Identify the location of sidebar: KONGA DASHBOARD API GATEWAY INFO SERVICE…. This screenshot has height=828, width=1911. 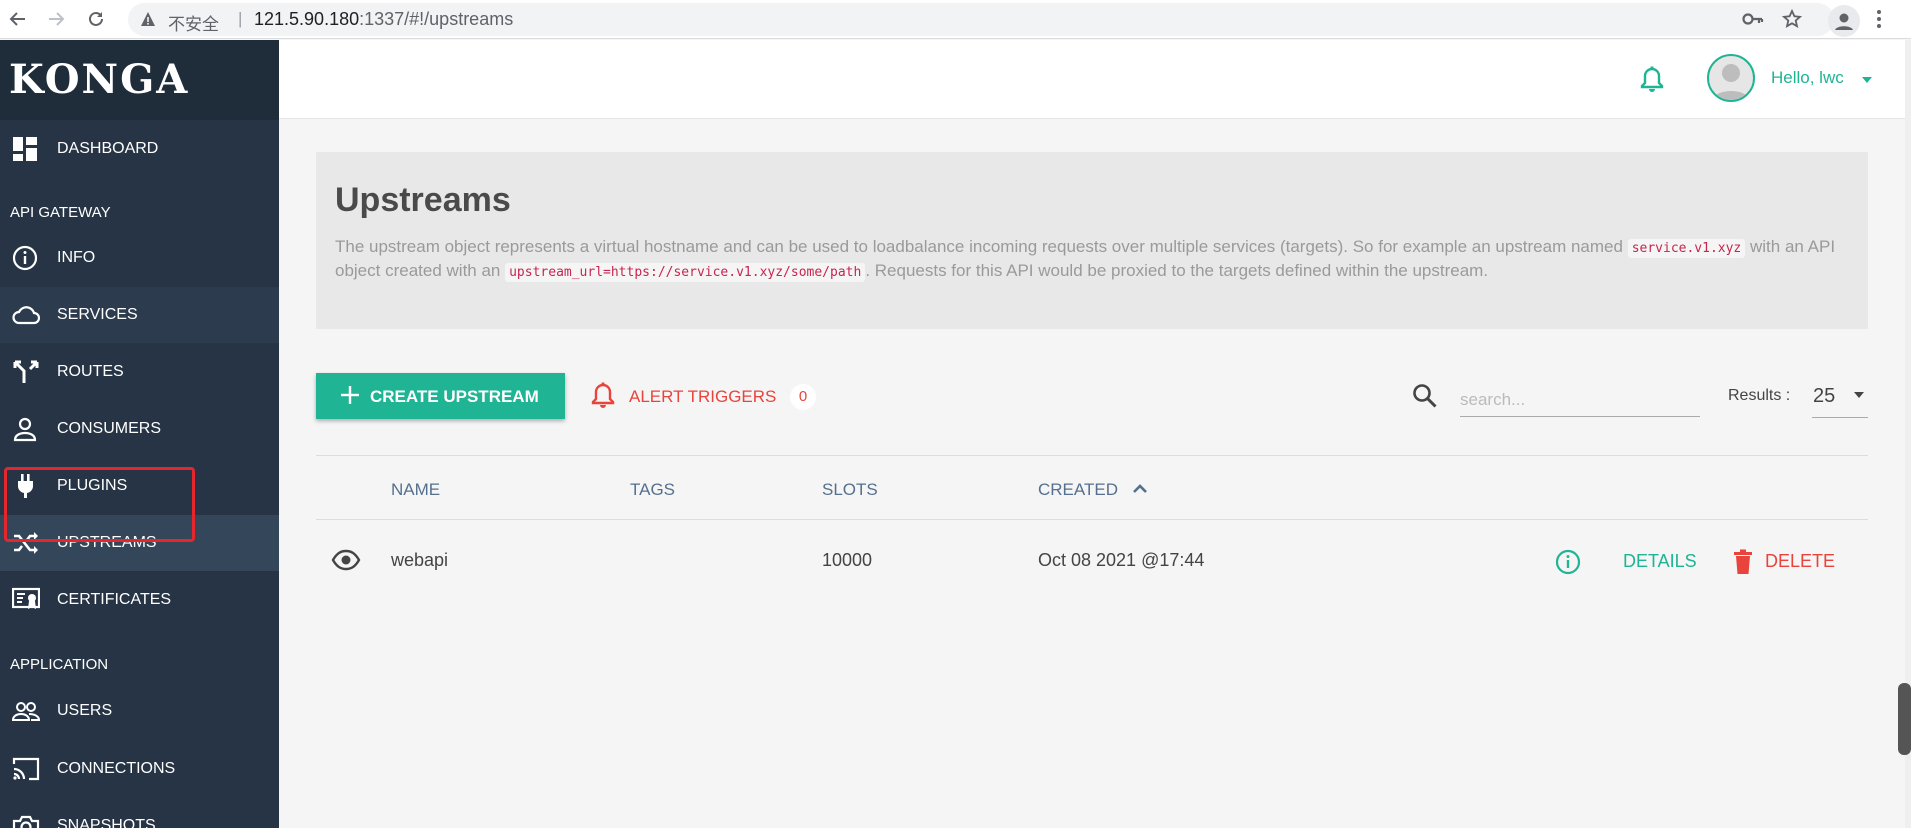
(139, 434).